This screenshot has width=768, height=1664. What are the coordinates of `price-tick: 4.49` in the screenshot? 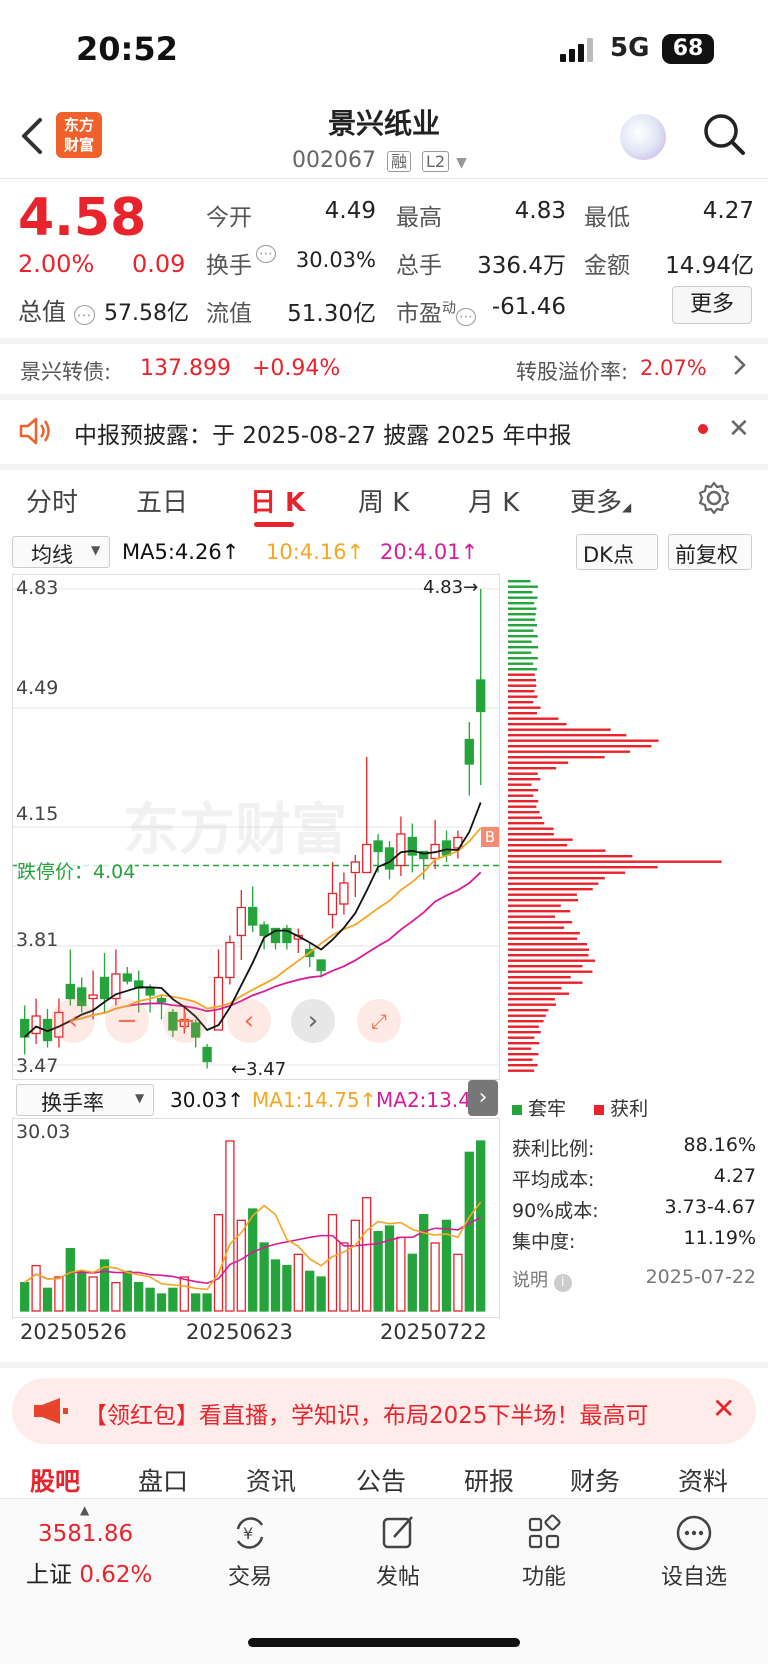 It's located at (37, 688).